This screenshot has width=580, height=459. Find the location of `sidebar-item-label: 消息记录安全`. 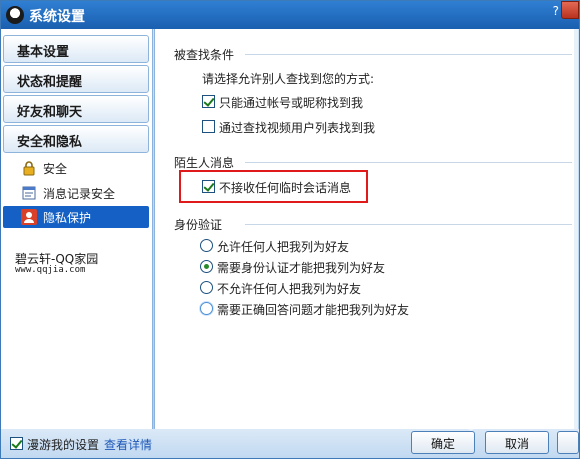

sidebar-item-label: 消息记录安全 is located at coordinates (79, 194).